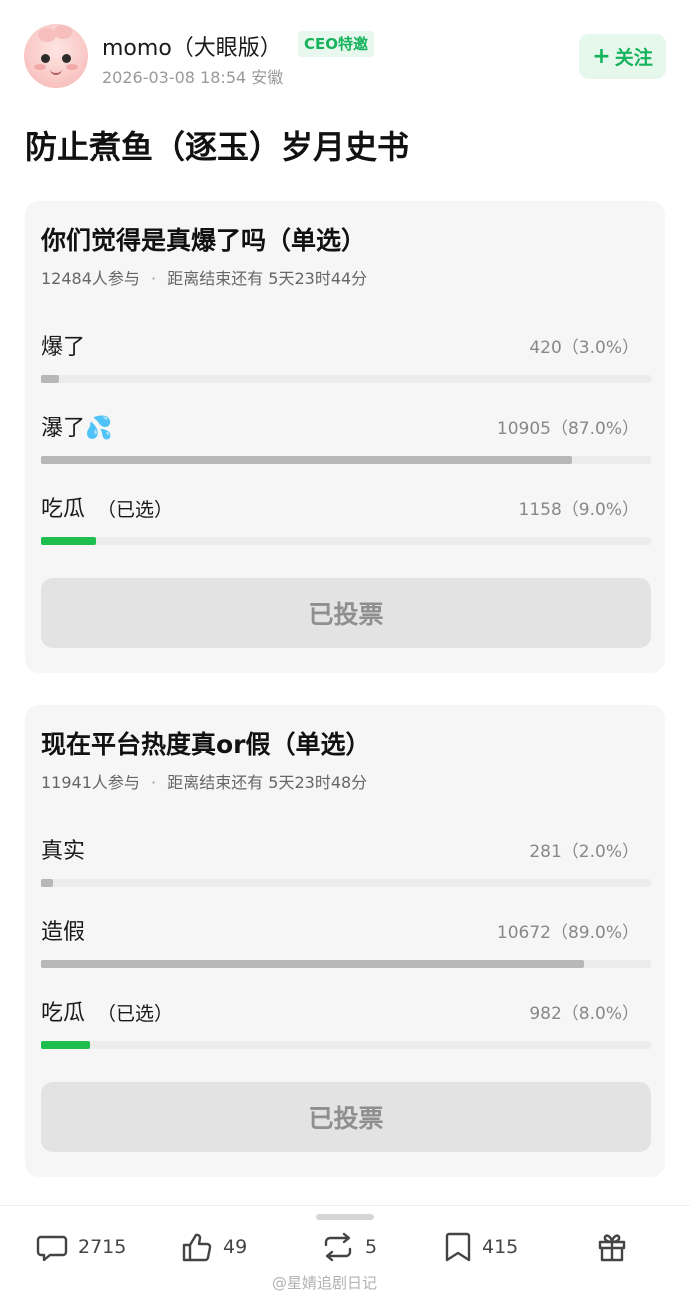  I want to click on like-button: 49, so click(213, 1247).